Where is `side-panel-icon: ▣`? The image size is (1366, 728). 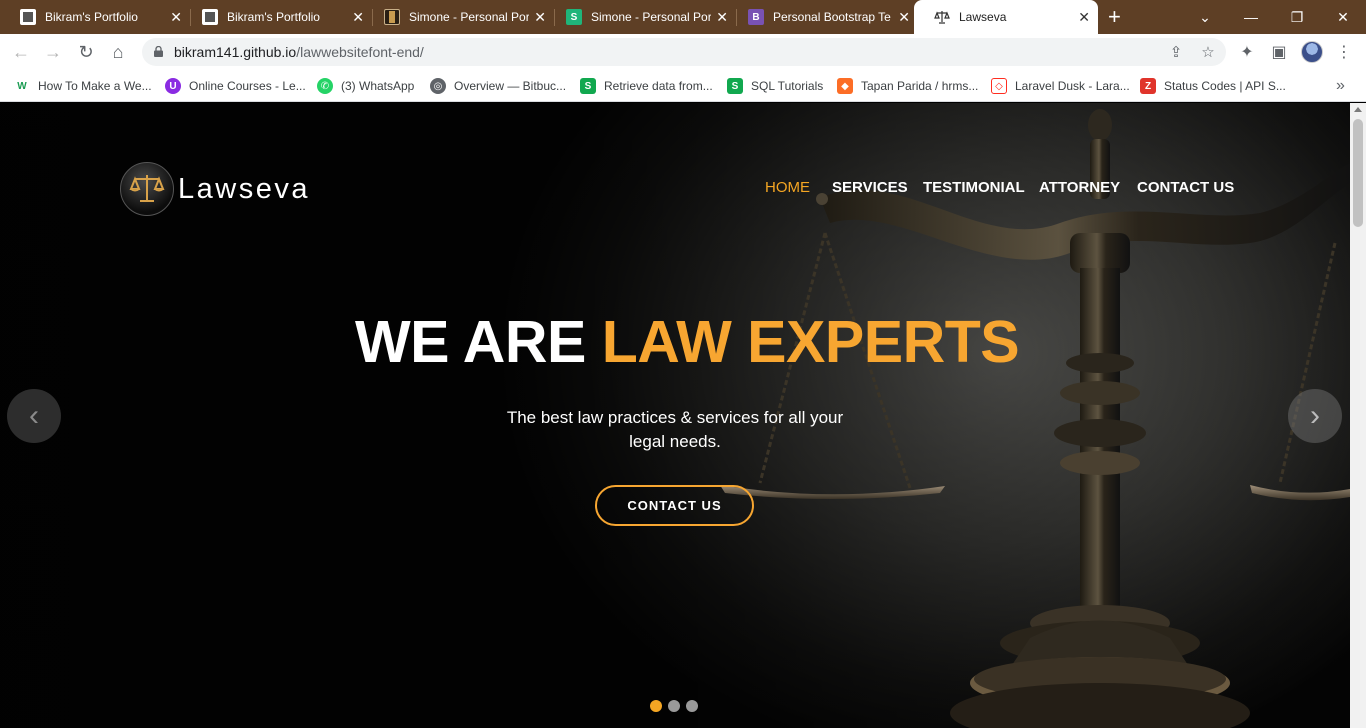
side-panel-icon: ▣ is located at coordinates (1279, 52).